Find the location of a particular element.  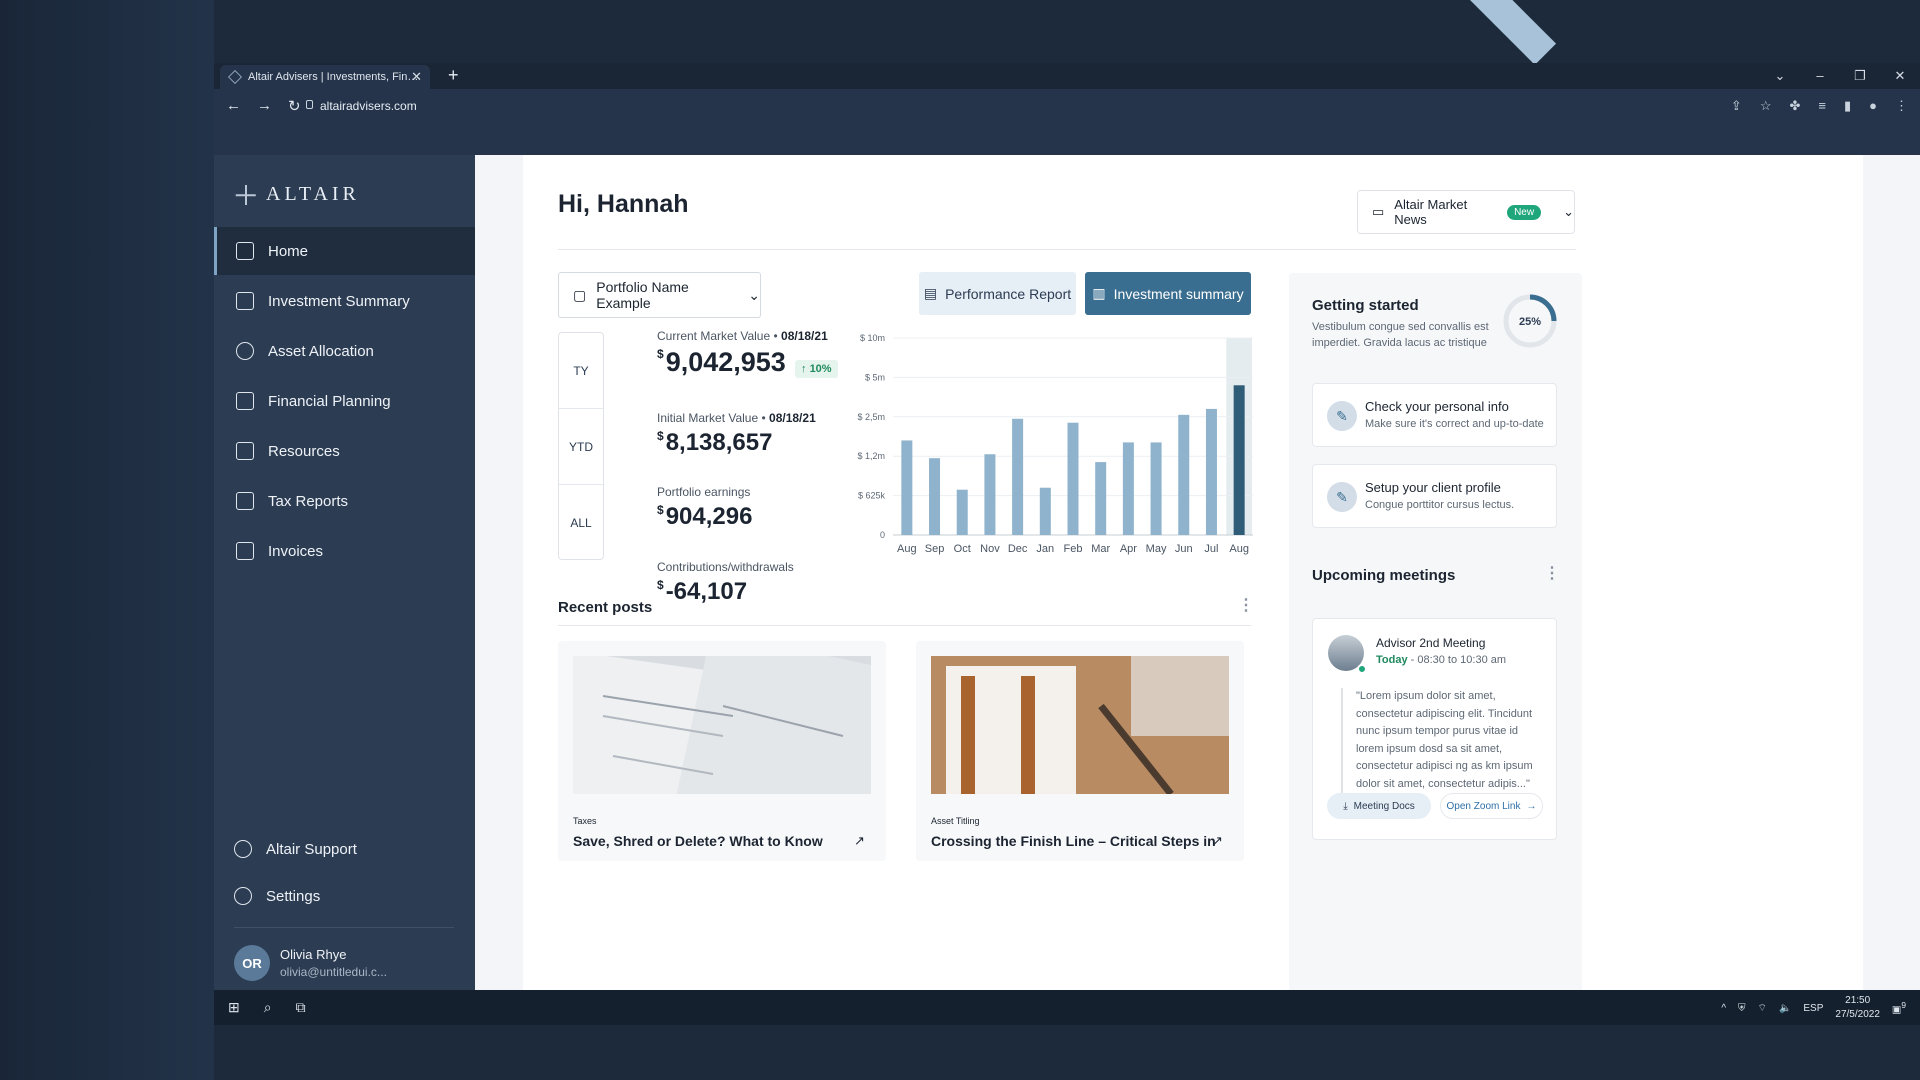

document-icon: ▤ is located at coordinates (930, 293).